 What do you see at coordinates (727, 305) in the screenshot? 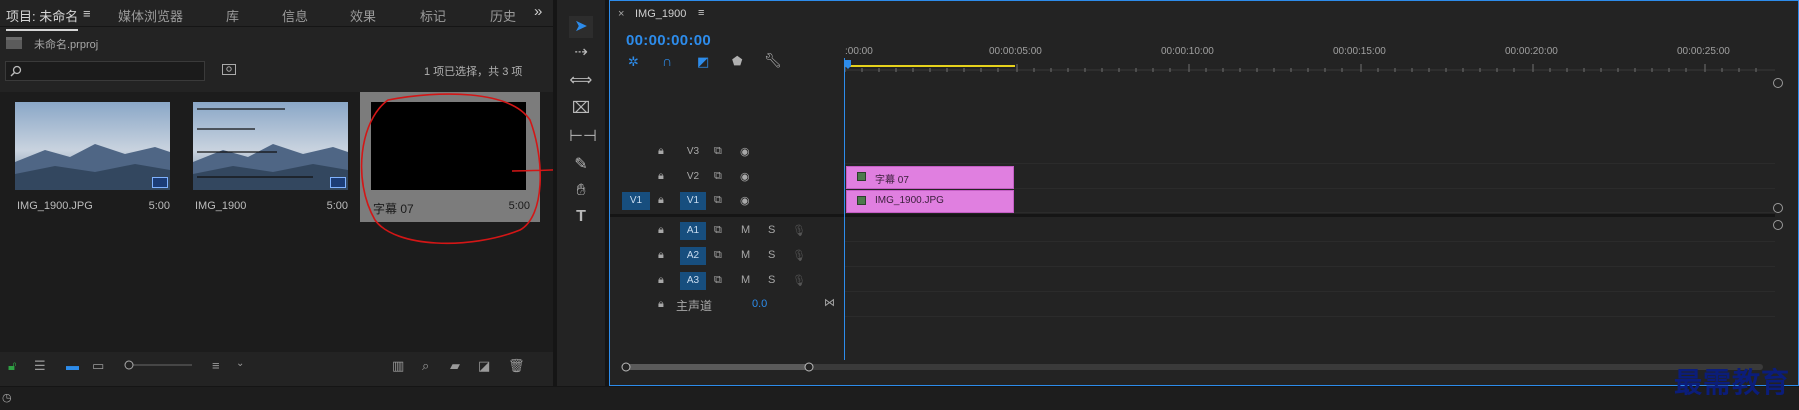
I see `track-header-master: 🔒︎ 主声道 0.0 ⋈` at bounding box center [727, 305].